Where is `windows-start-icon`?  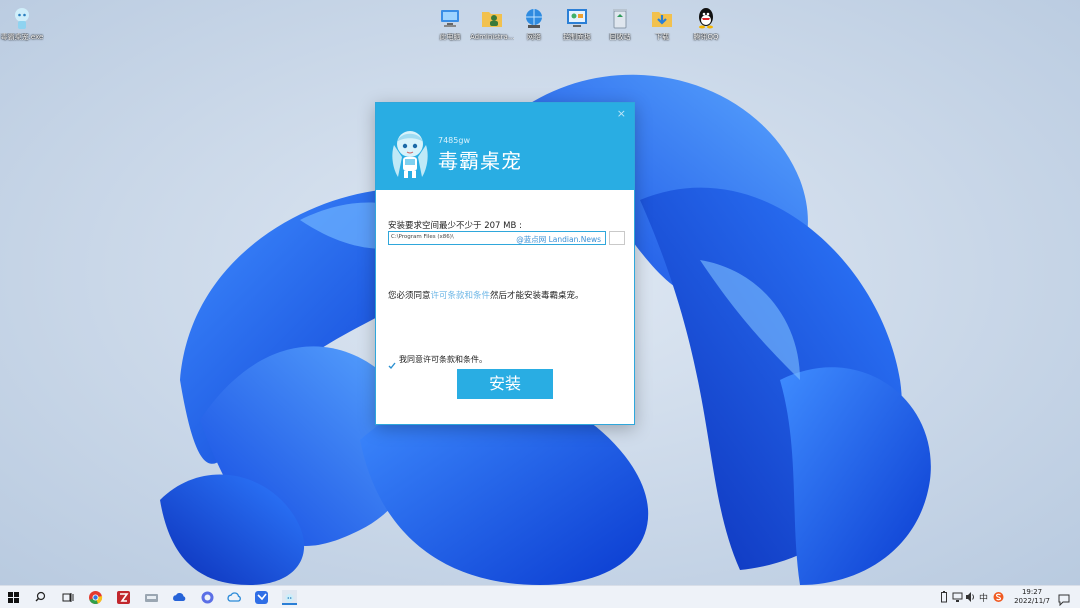 windows-start-icon is located at coordinates (13, 597).